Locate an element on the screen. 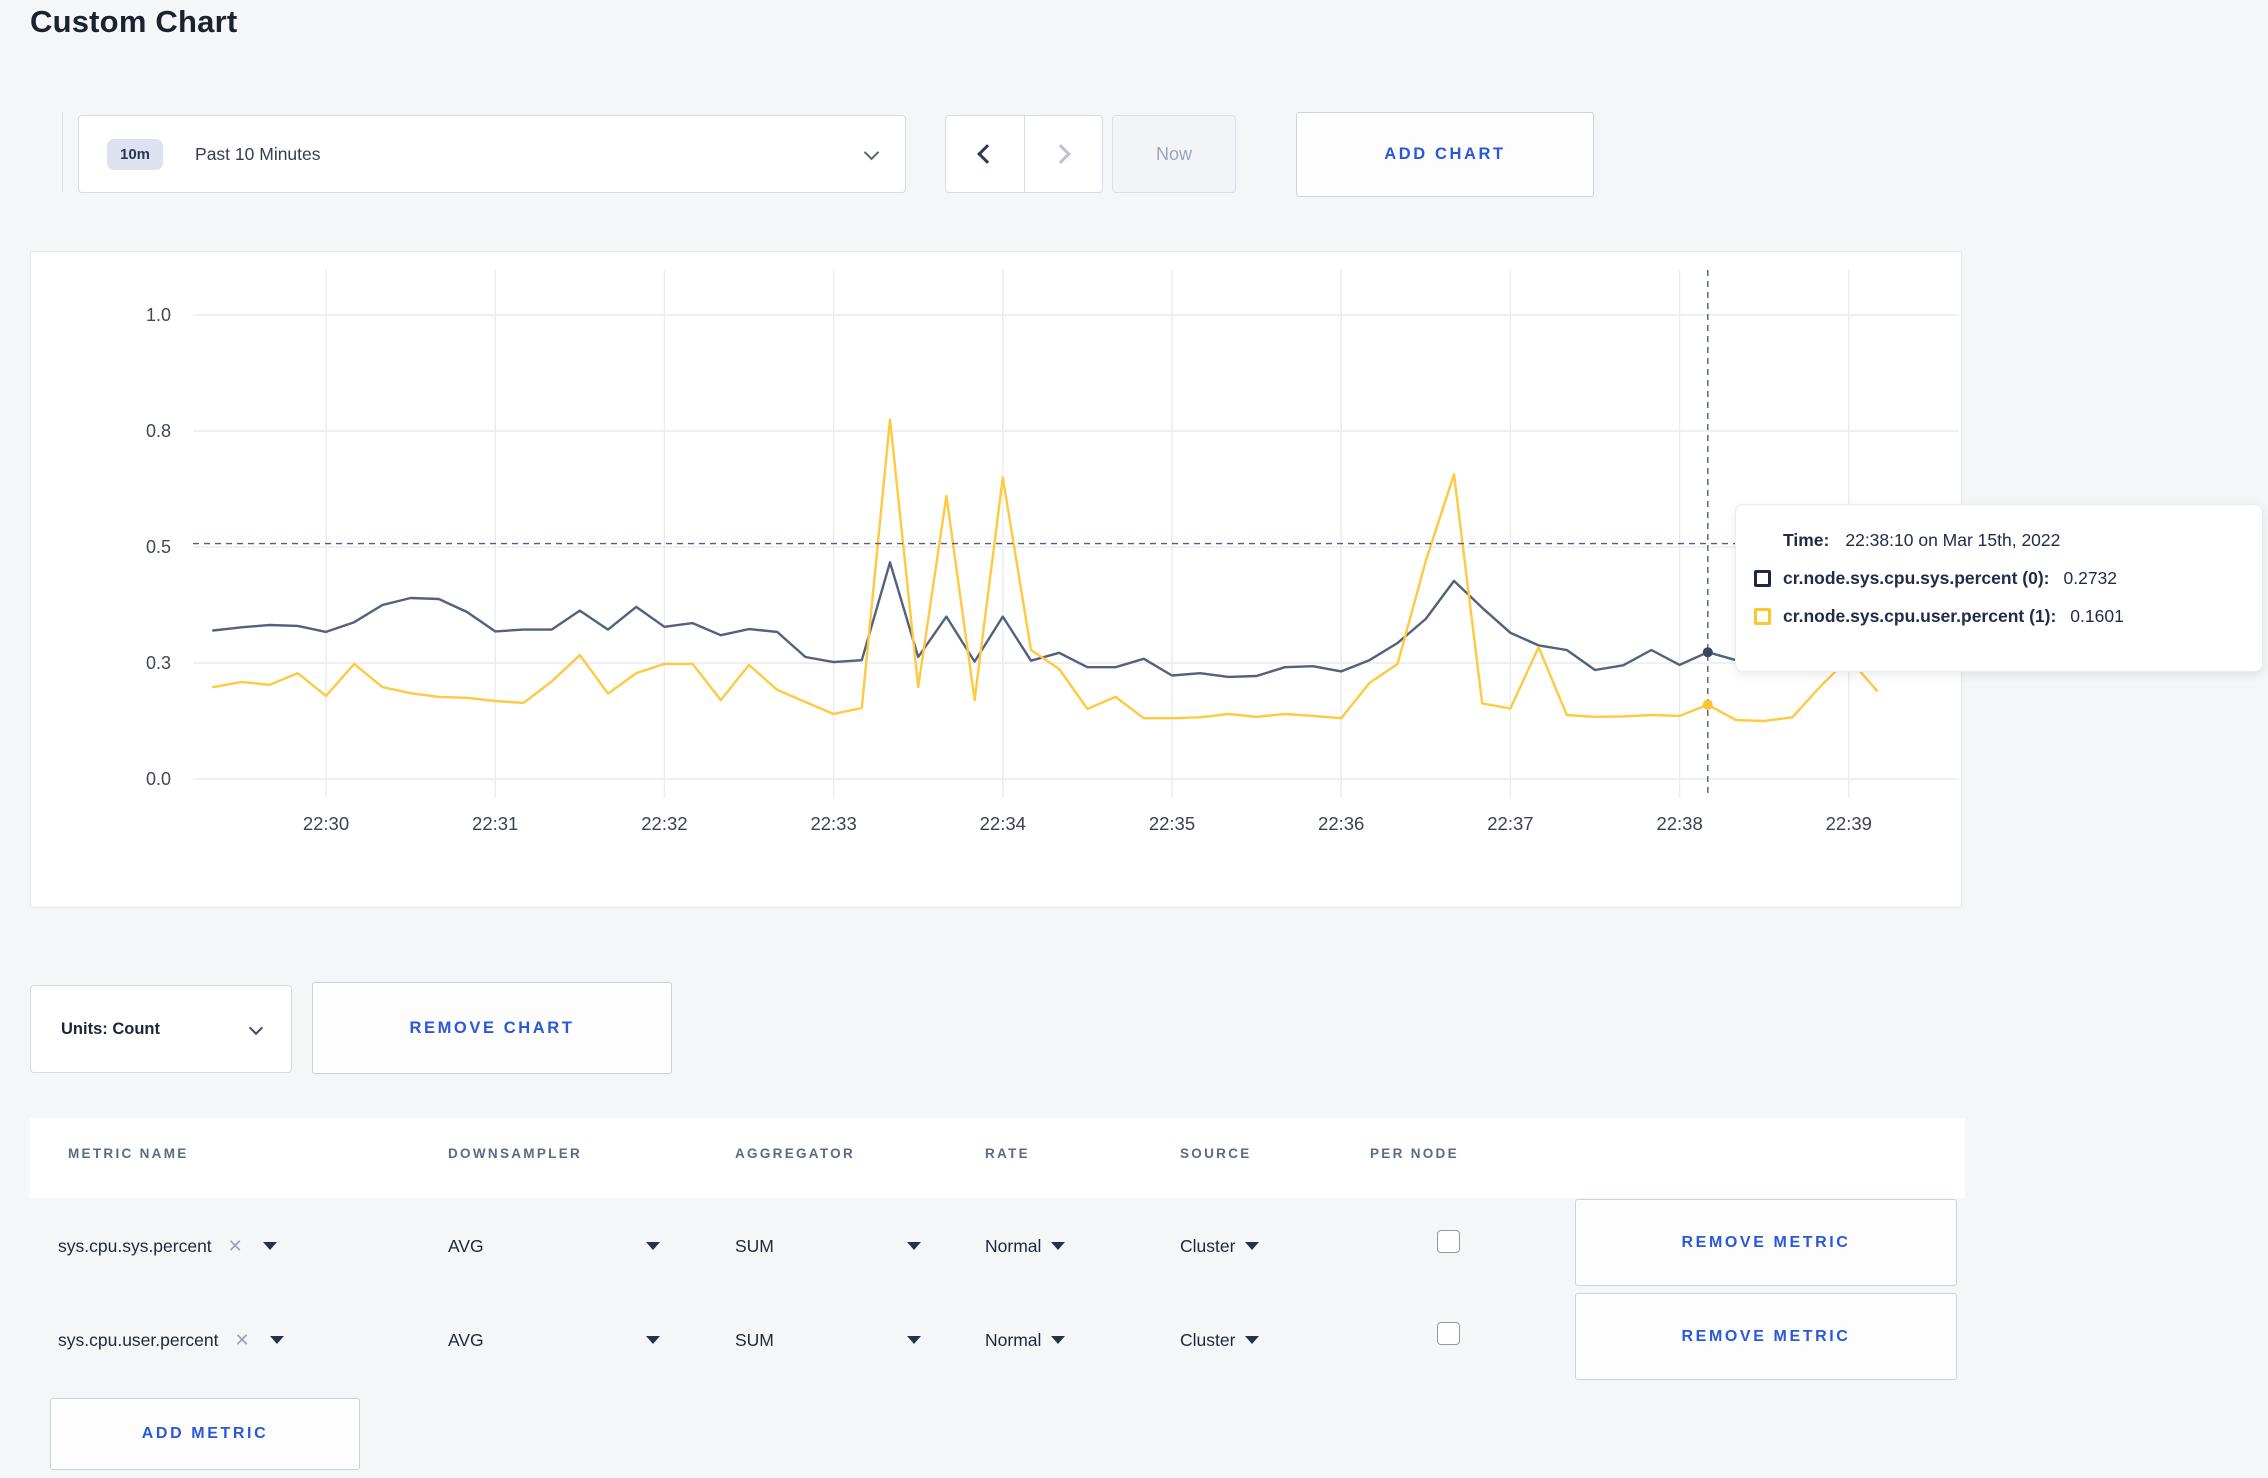  chevron-left-icon is located at coordinates (986, 154).